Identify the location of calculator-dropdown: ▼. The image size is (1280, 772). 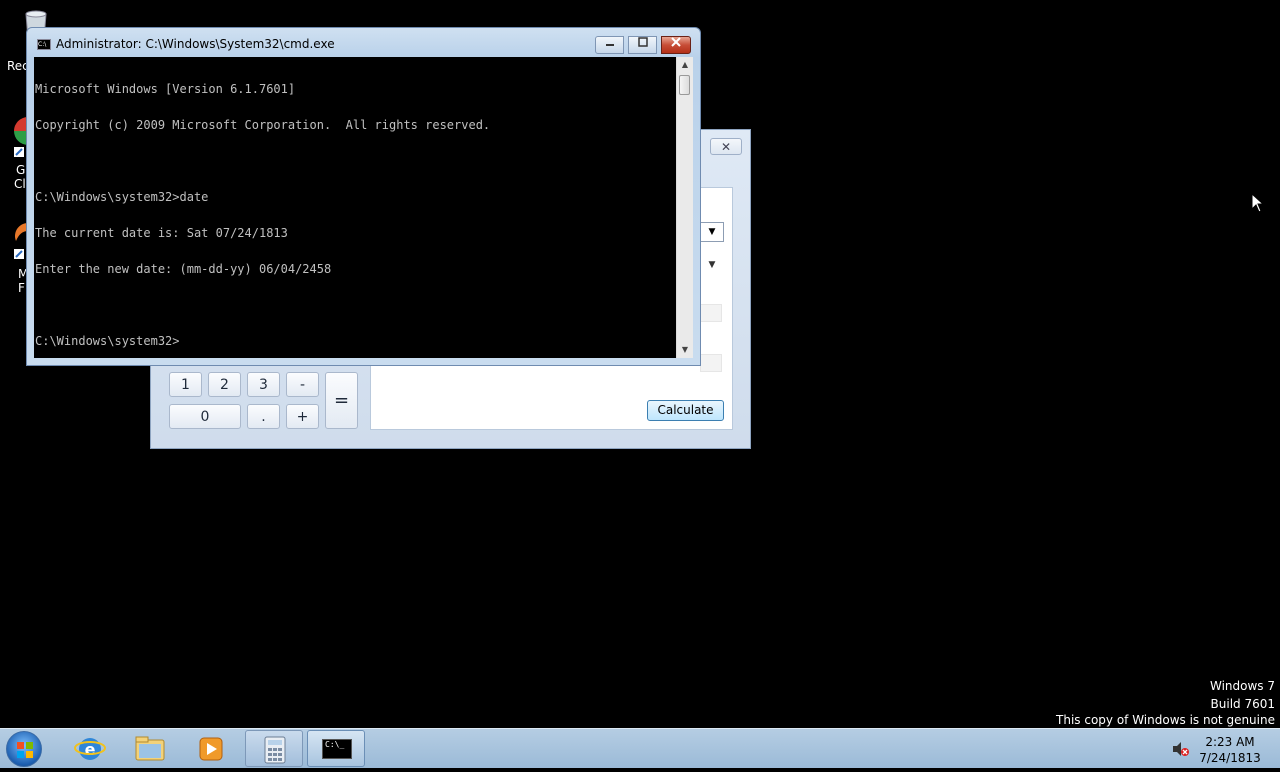
(712, 232).